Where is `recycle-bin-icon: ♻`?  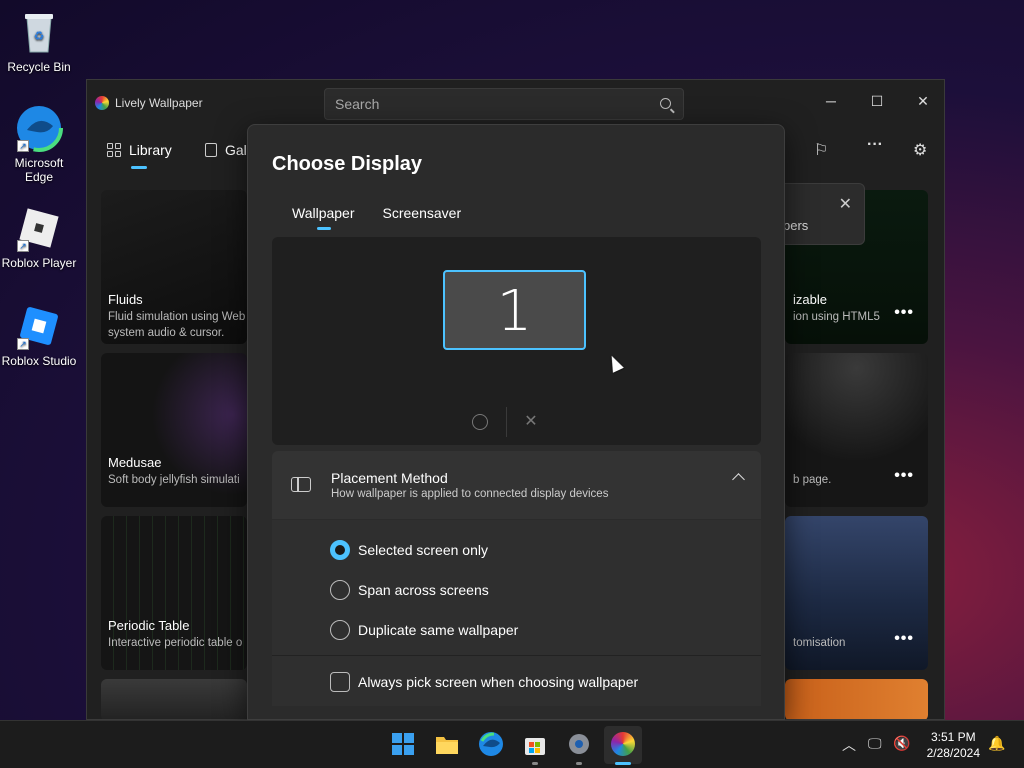
recycle-bin-icon: ♻ is located at coordinates (39, 32).